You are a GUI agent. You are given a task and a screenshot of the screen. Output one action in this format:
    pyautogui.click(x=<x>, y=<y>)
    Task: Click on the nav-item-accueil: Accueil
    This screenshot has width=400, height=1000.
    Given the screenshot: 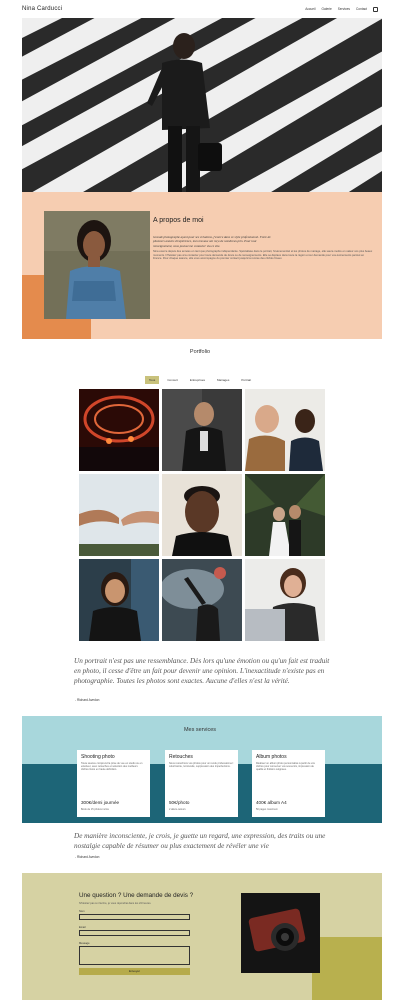 What is the action you would take?
    pyautogui.click(x=310, y=9)
    